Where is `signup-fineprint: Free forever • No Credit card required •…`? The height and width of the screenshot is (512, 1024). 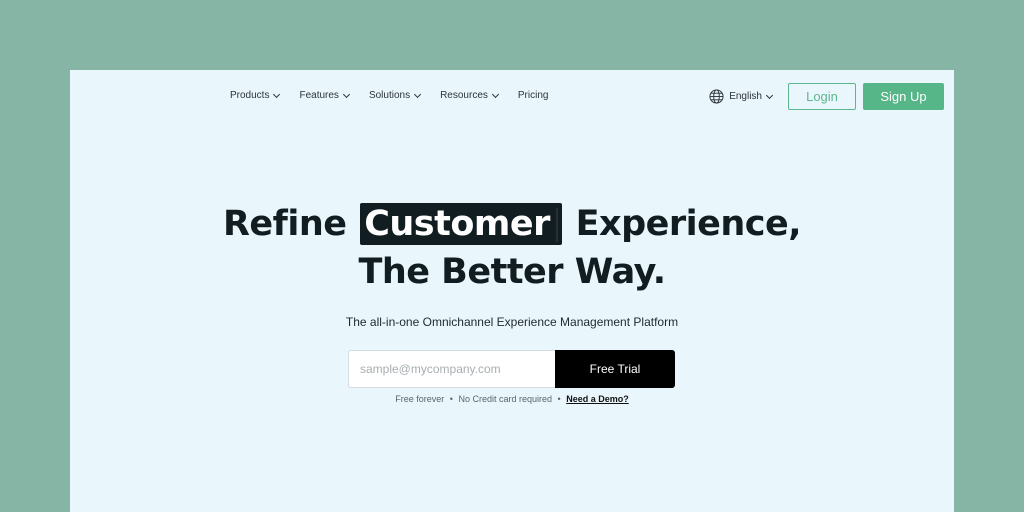 signup-fineprint: Free forever • No Credit card required •… is located at coordinates (512, 399).